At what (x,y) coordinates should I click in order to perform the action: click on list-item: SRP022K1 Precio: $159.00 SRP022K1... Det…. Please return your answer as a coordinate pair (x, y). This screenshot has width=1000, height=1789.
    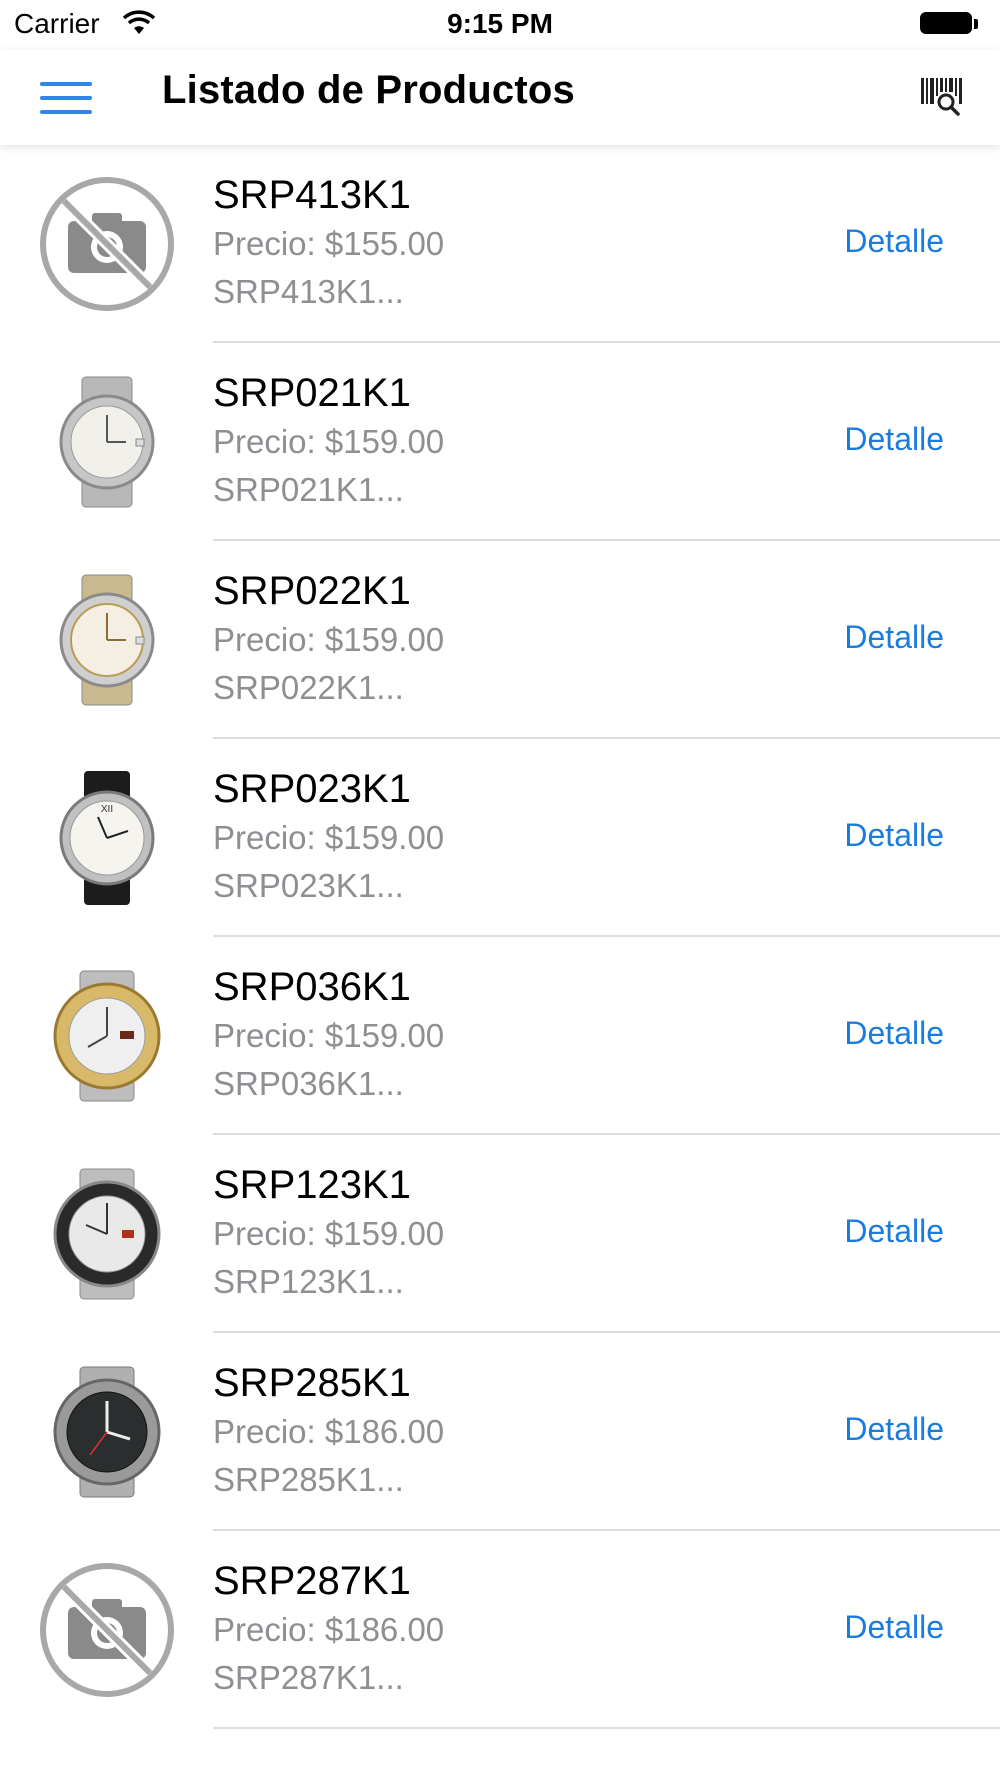
    Looking at the image, I should click on (500, 640).